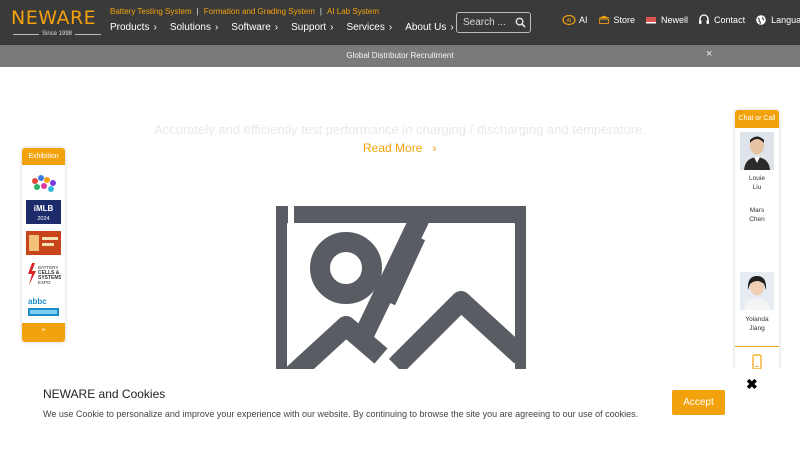  What do you see at coordinates (353, 11) in the screenshot?
I see `tagline-ai-lab: AI Lab System` at bounding box center [353, 11].